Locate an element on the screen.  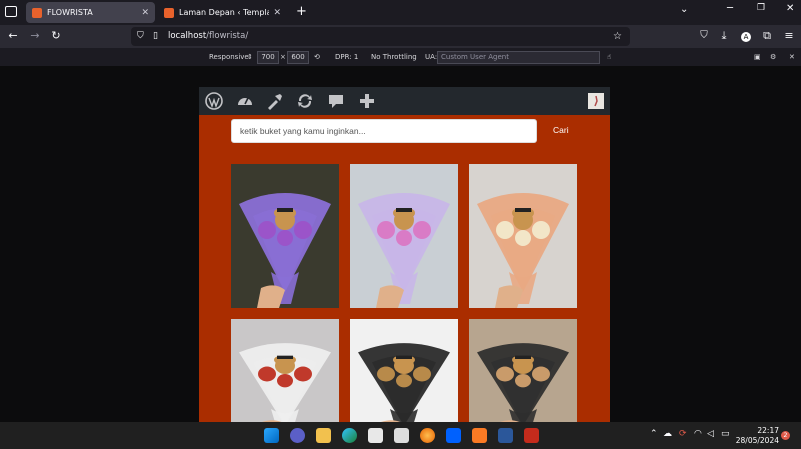
throttling-select: No Throttling is located at coordinates (394, 57).